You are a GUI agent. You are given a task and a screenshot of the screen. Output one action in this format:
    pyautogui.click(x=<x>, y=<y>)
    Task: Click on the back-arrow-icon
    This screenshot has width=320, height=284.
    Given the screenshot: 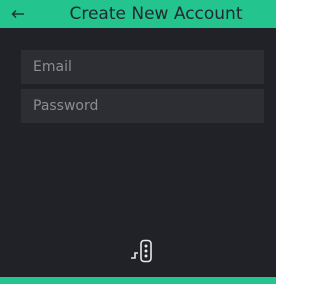 What is the action you would take?
    pyautogui.click(x=17, y=14)
    